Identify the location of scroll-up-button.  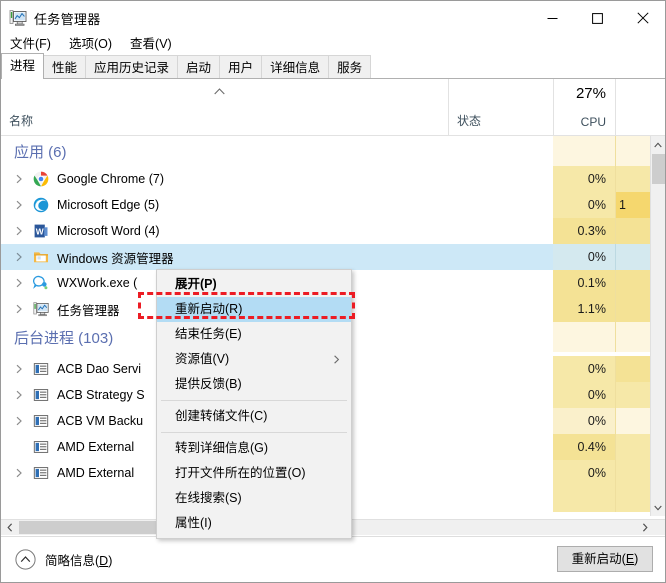
(658, 144).